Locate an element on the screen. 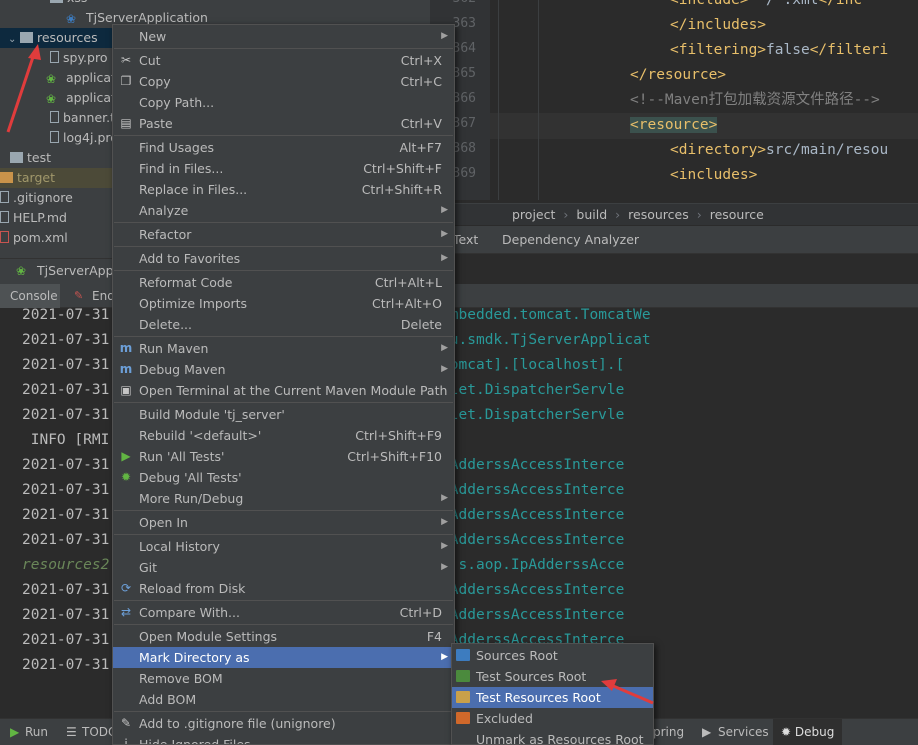  menu-item-replace-in-files: Replace in Files... Ctrl+Shift+R is located at coordinates (283, 189).